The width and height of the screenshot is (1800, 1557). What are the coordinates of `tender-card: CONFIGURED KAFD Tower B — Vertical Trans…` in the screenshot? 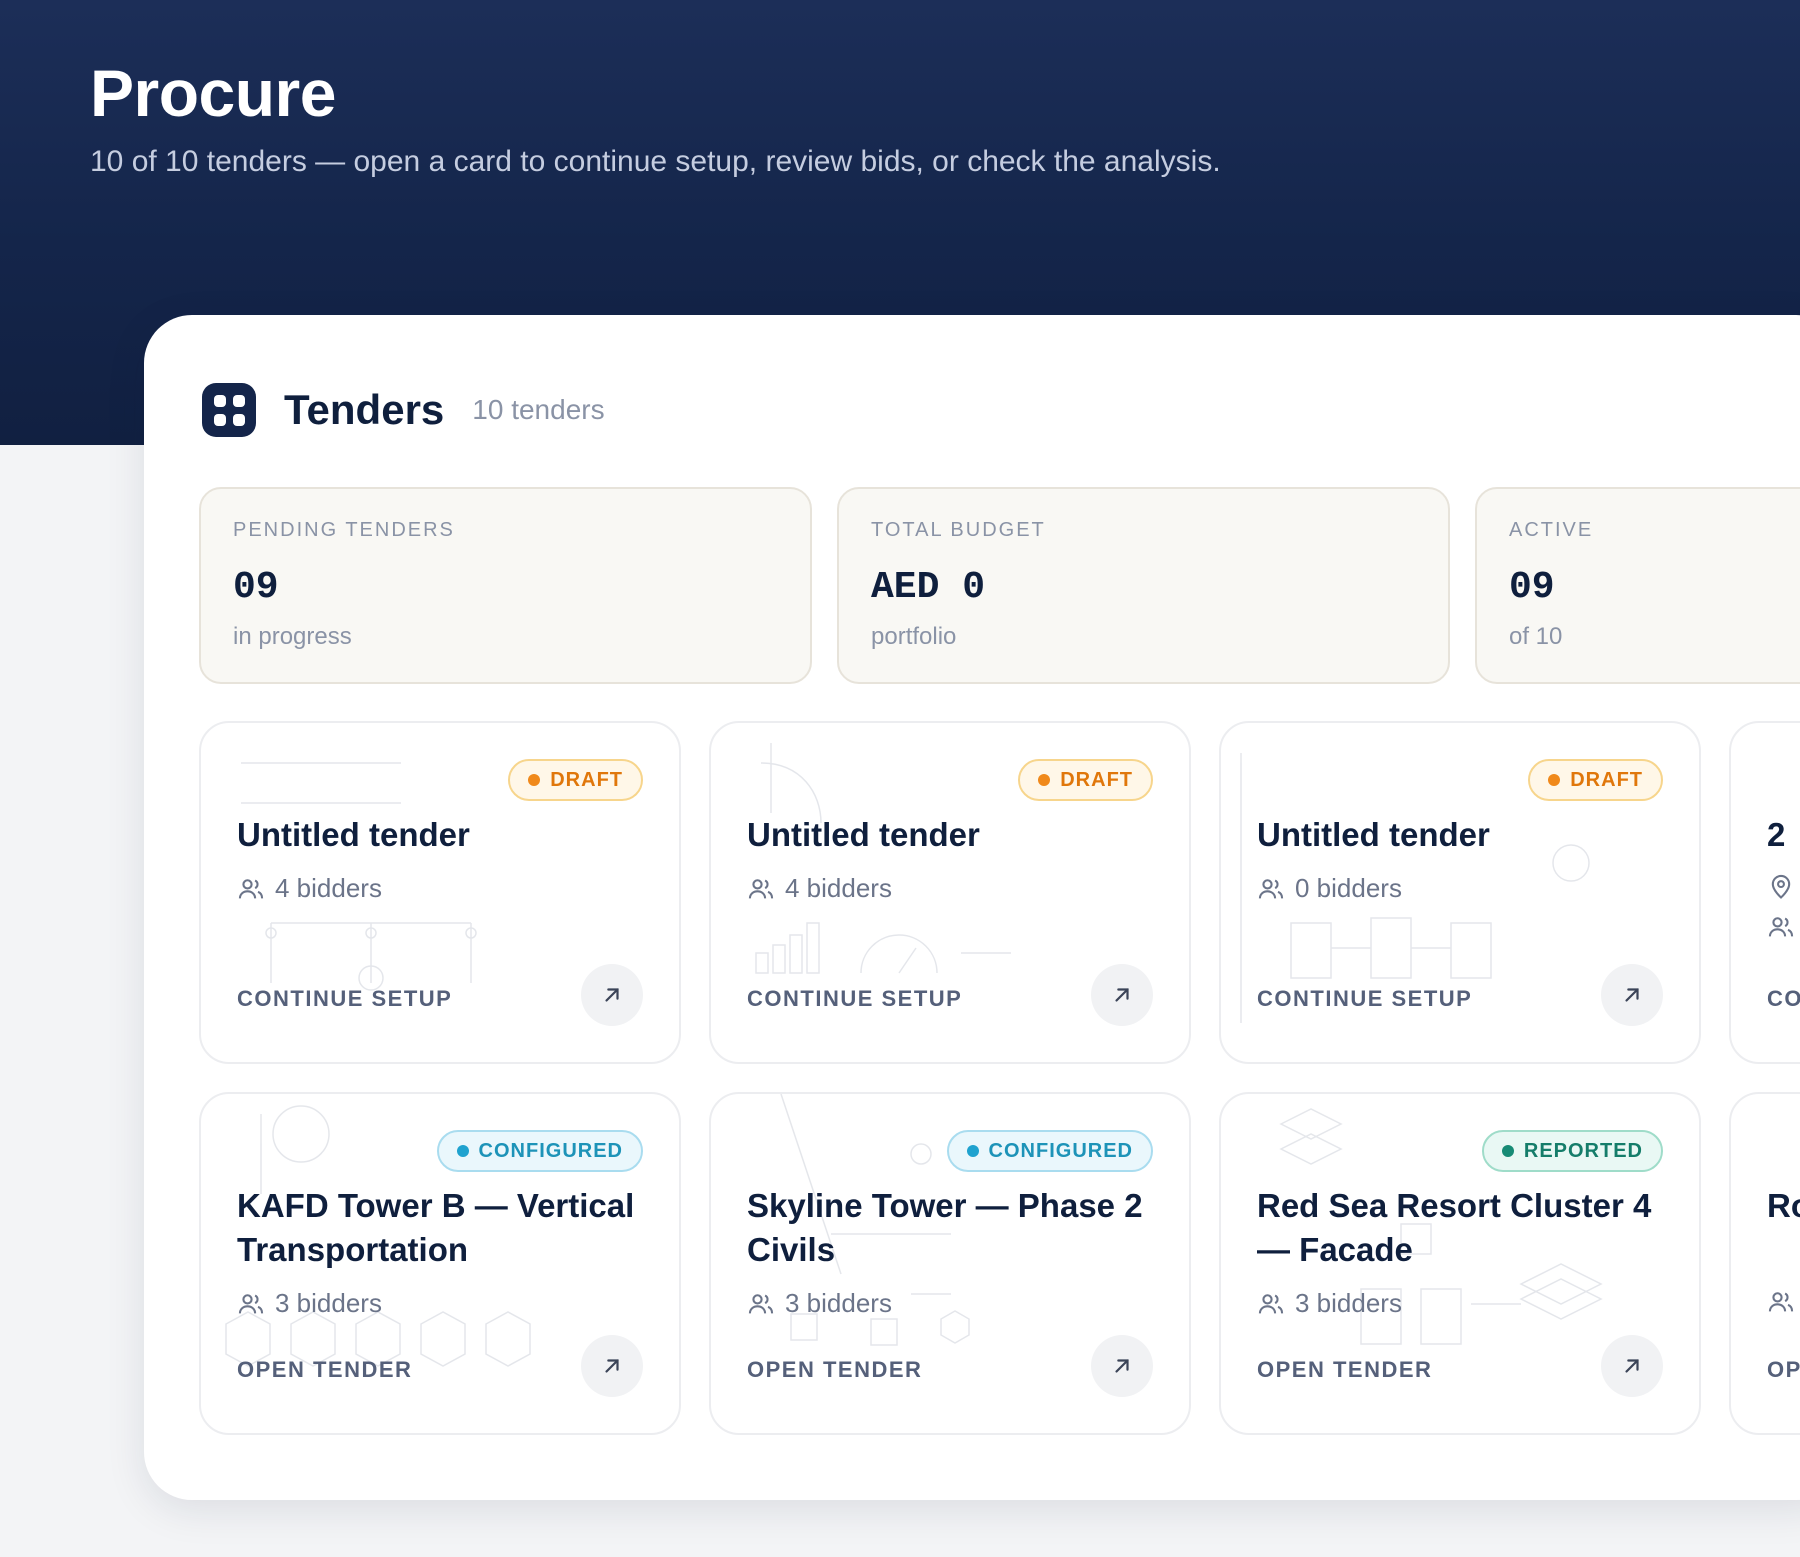 It's located at (440, 1263).